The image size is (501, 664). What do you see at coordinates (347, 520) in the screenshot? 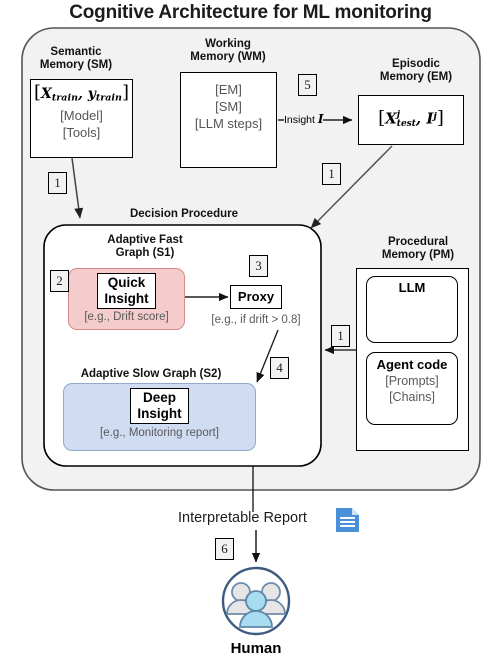
I see `document-icon` at bounding box center [347, 520].